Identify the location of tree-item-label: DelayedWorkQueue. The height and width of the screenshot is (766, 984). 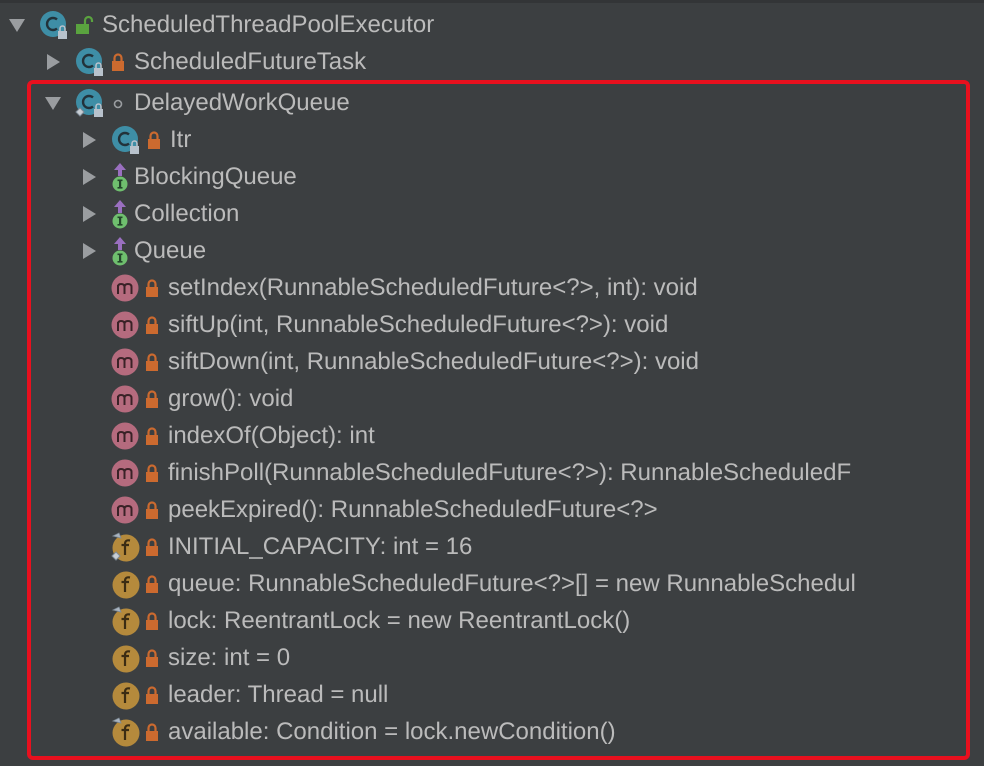
(242, 103).